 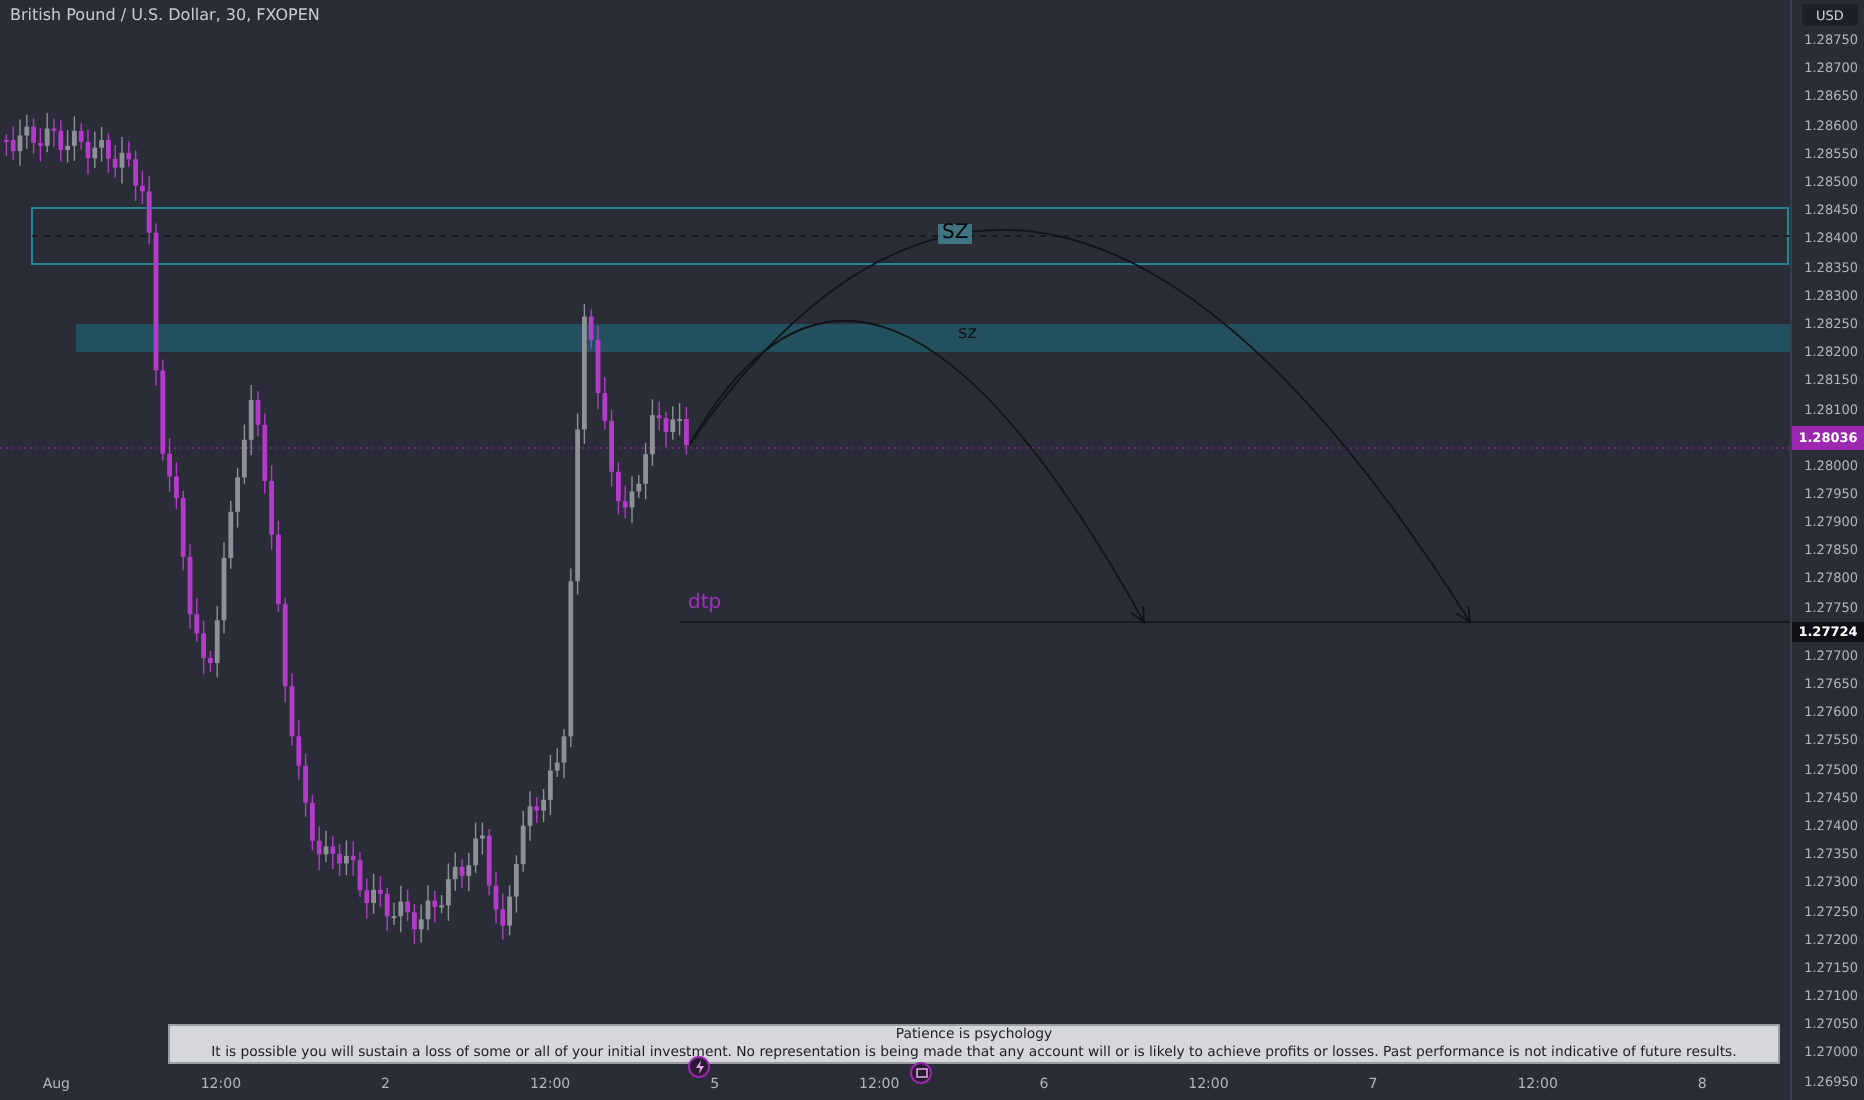 I want to click on chart-title: British Pound / U.S. Dollar, 30, FXOPEN, so click(x=165, y=15).